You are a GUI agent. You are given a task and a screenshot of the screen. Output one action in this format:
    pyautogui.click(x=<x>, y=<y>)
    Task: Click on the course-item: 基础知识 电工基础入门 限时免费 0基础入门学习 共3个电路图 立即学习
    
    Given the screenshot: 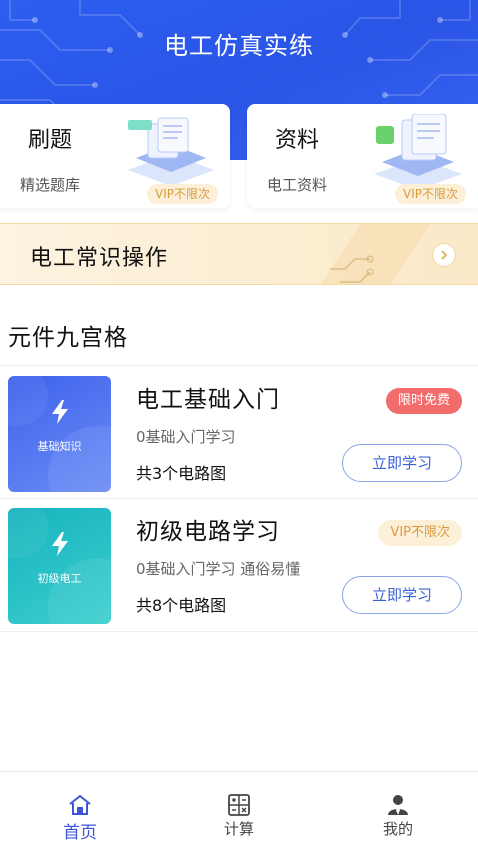 What is the action you would take?
    pyautogui.click(x=239, y=430)
    